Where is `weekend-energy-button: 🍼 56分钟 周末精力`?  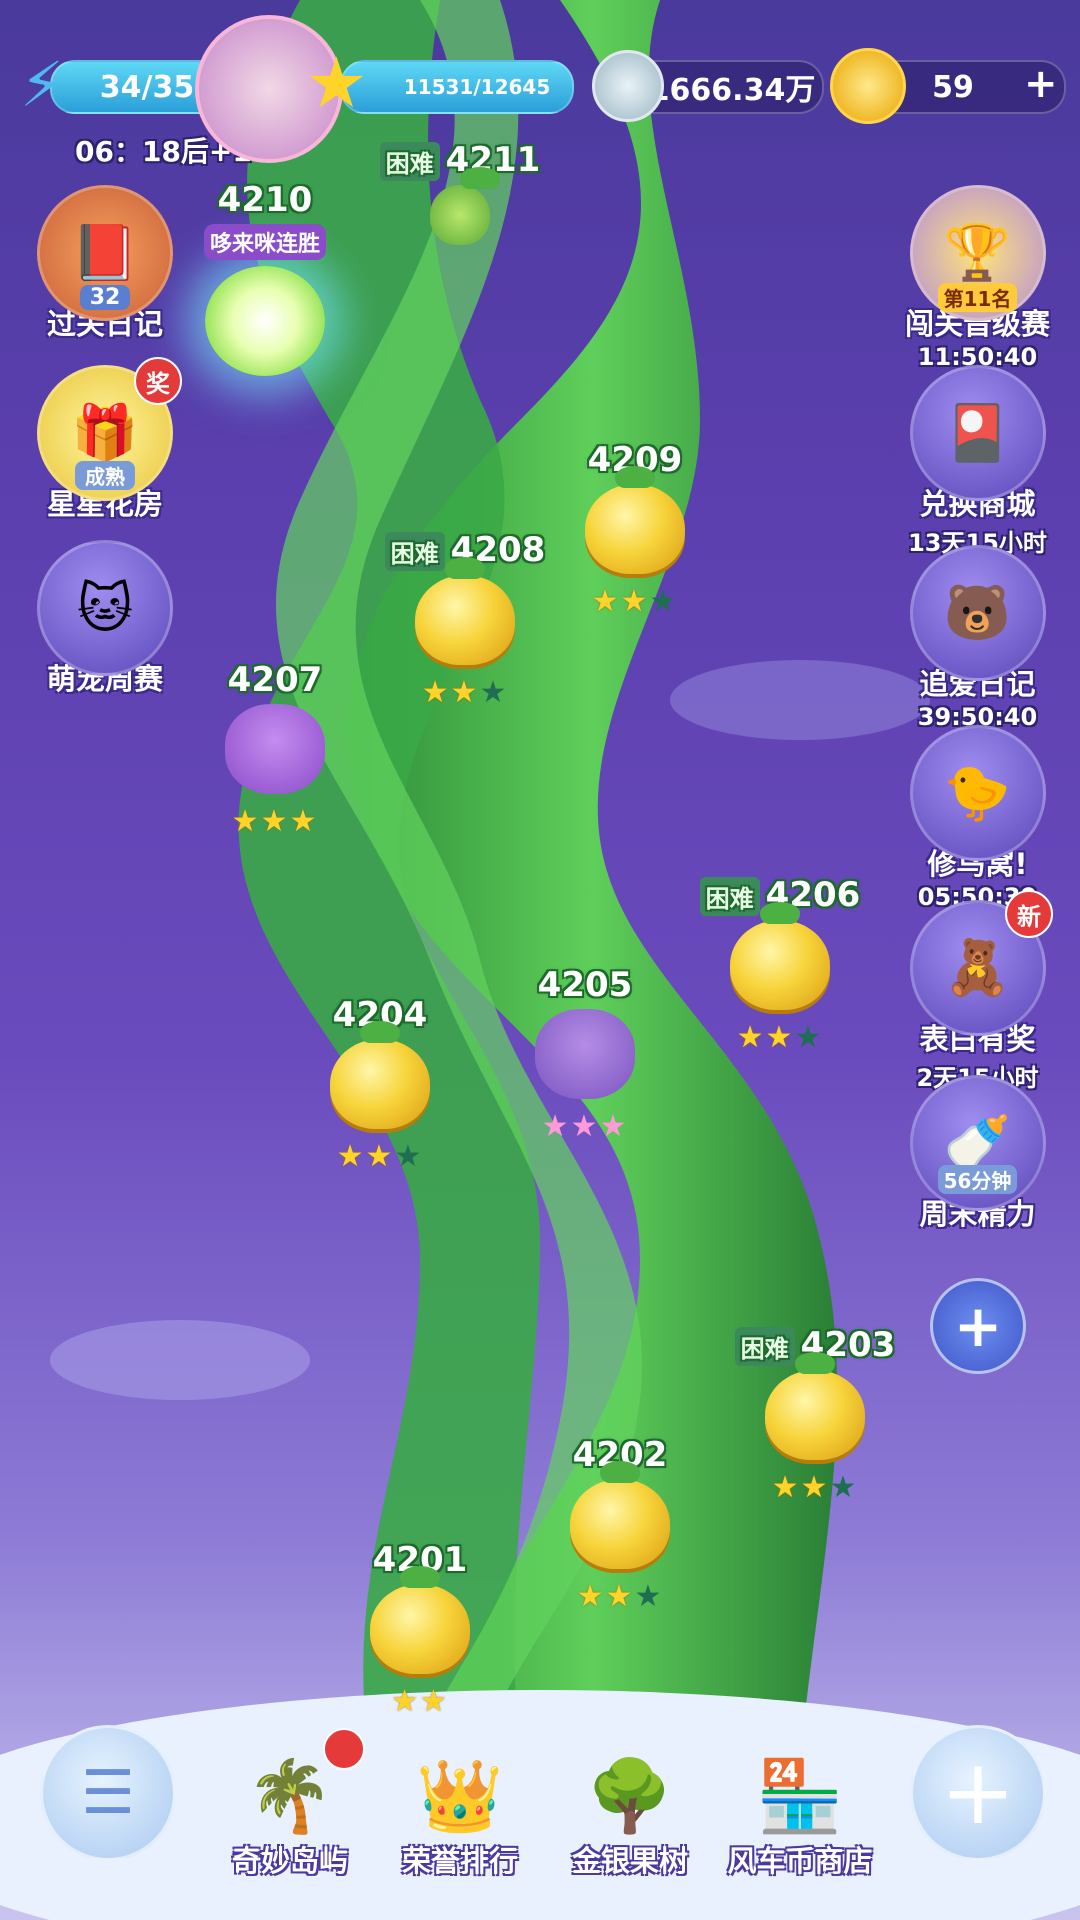
weekend-energy-button: 🍼 56分钟 周末精力 is located at coordinates (977, 1154).